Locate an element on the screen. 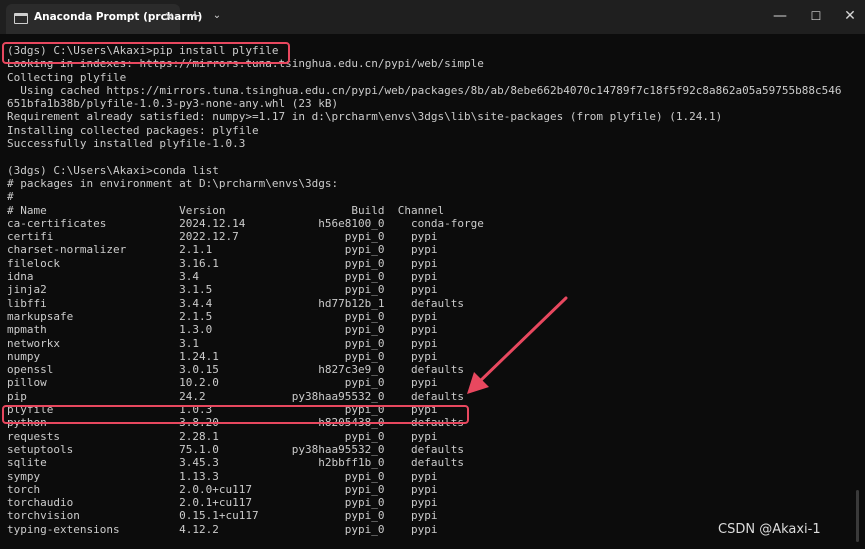 The height and width of the screenshot is (549, 865). watermark: CSDN @Akaxi-1 is located at coordinates (769, 529).